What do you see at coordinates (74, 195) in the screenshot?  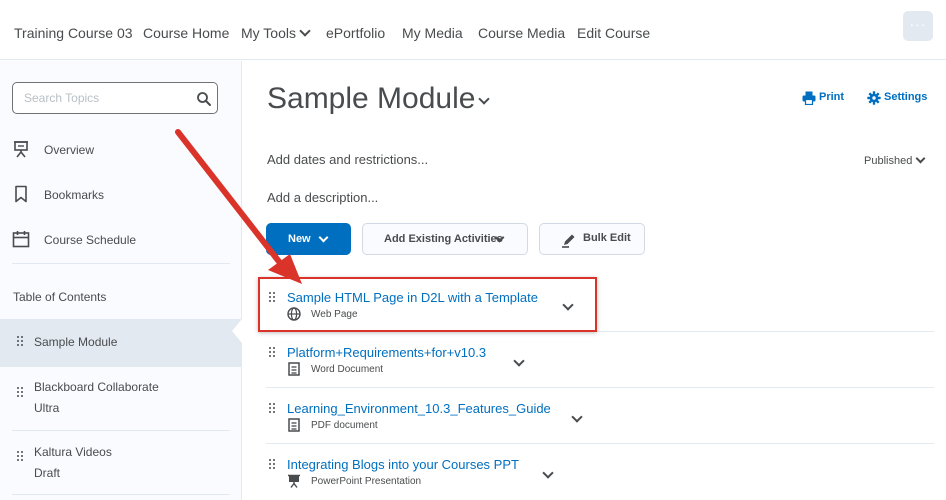 I see `sidebar-item-bookmarks-label: Bookmarks` at bounding box center [74, 195].